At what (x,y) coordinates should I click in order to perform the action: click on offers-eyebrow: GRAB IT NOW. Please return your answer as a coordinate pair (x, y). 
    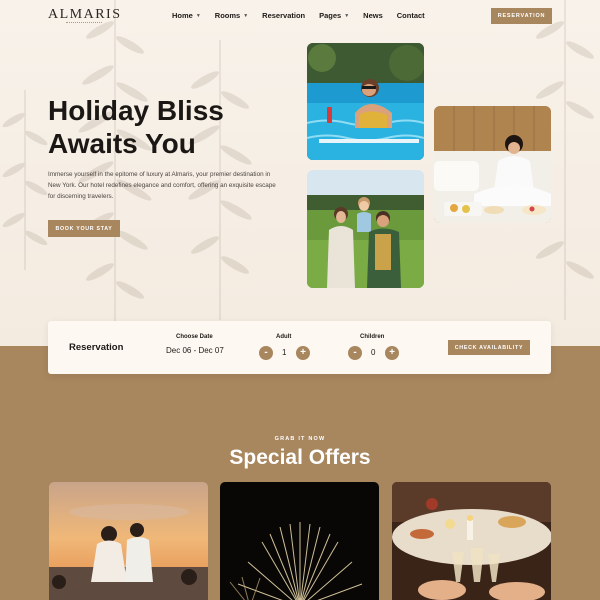
    Looking at the image, I should click on (300, 439).